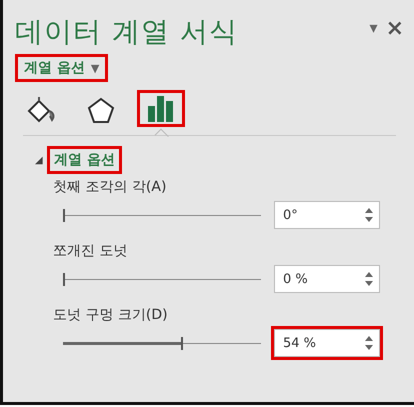  I want to click on slider-thumb, so click(181, 343).